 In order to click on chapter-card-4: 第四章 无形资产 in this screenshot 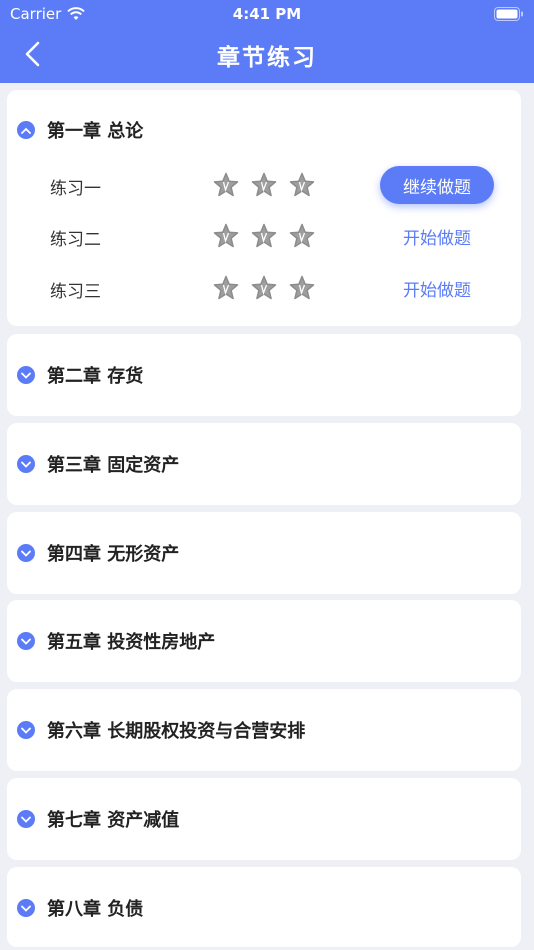, I will do `click(264, 553)`.